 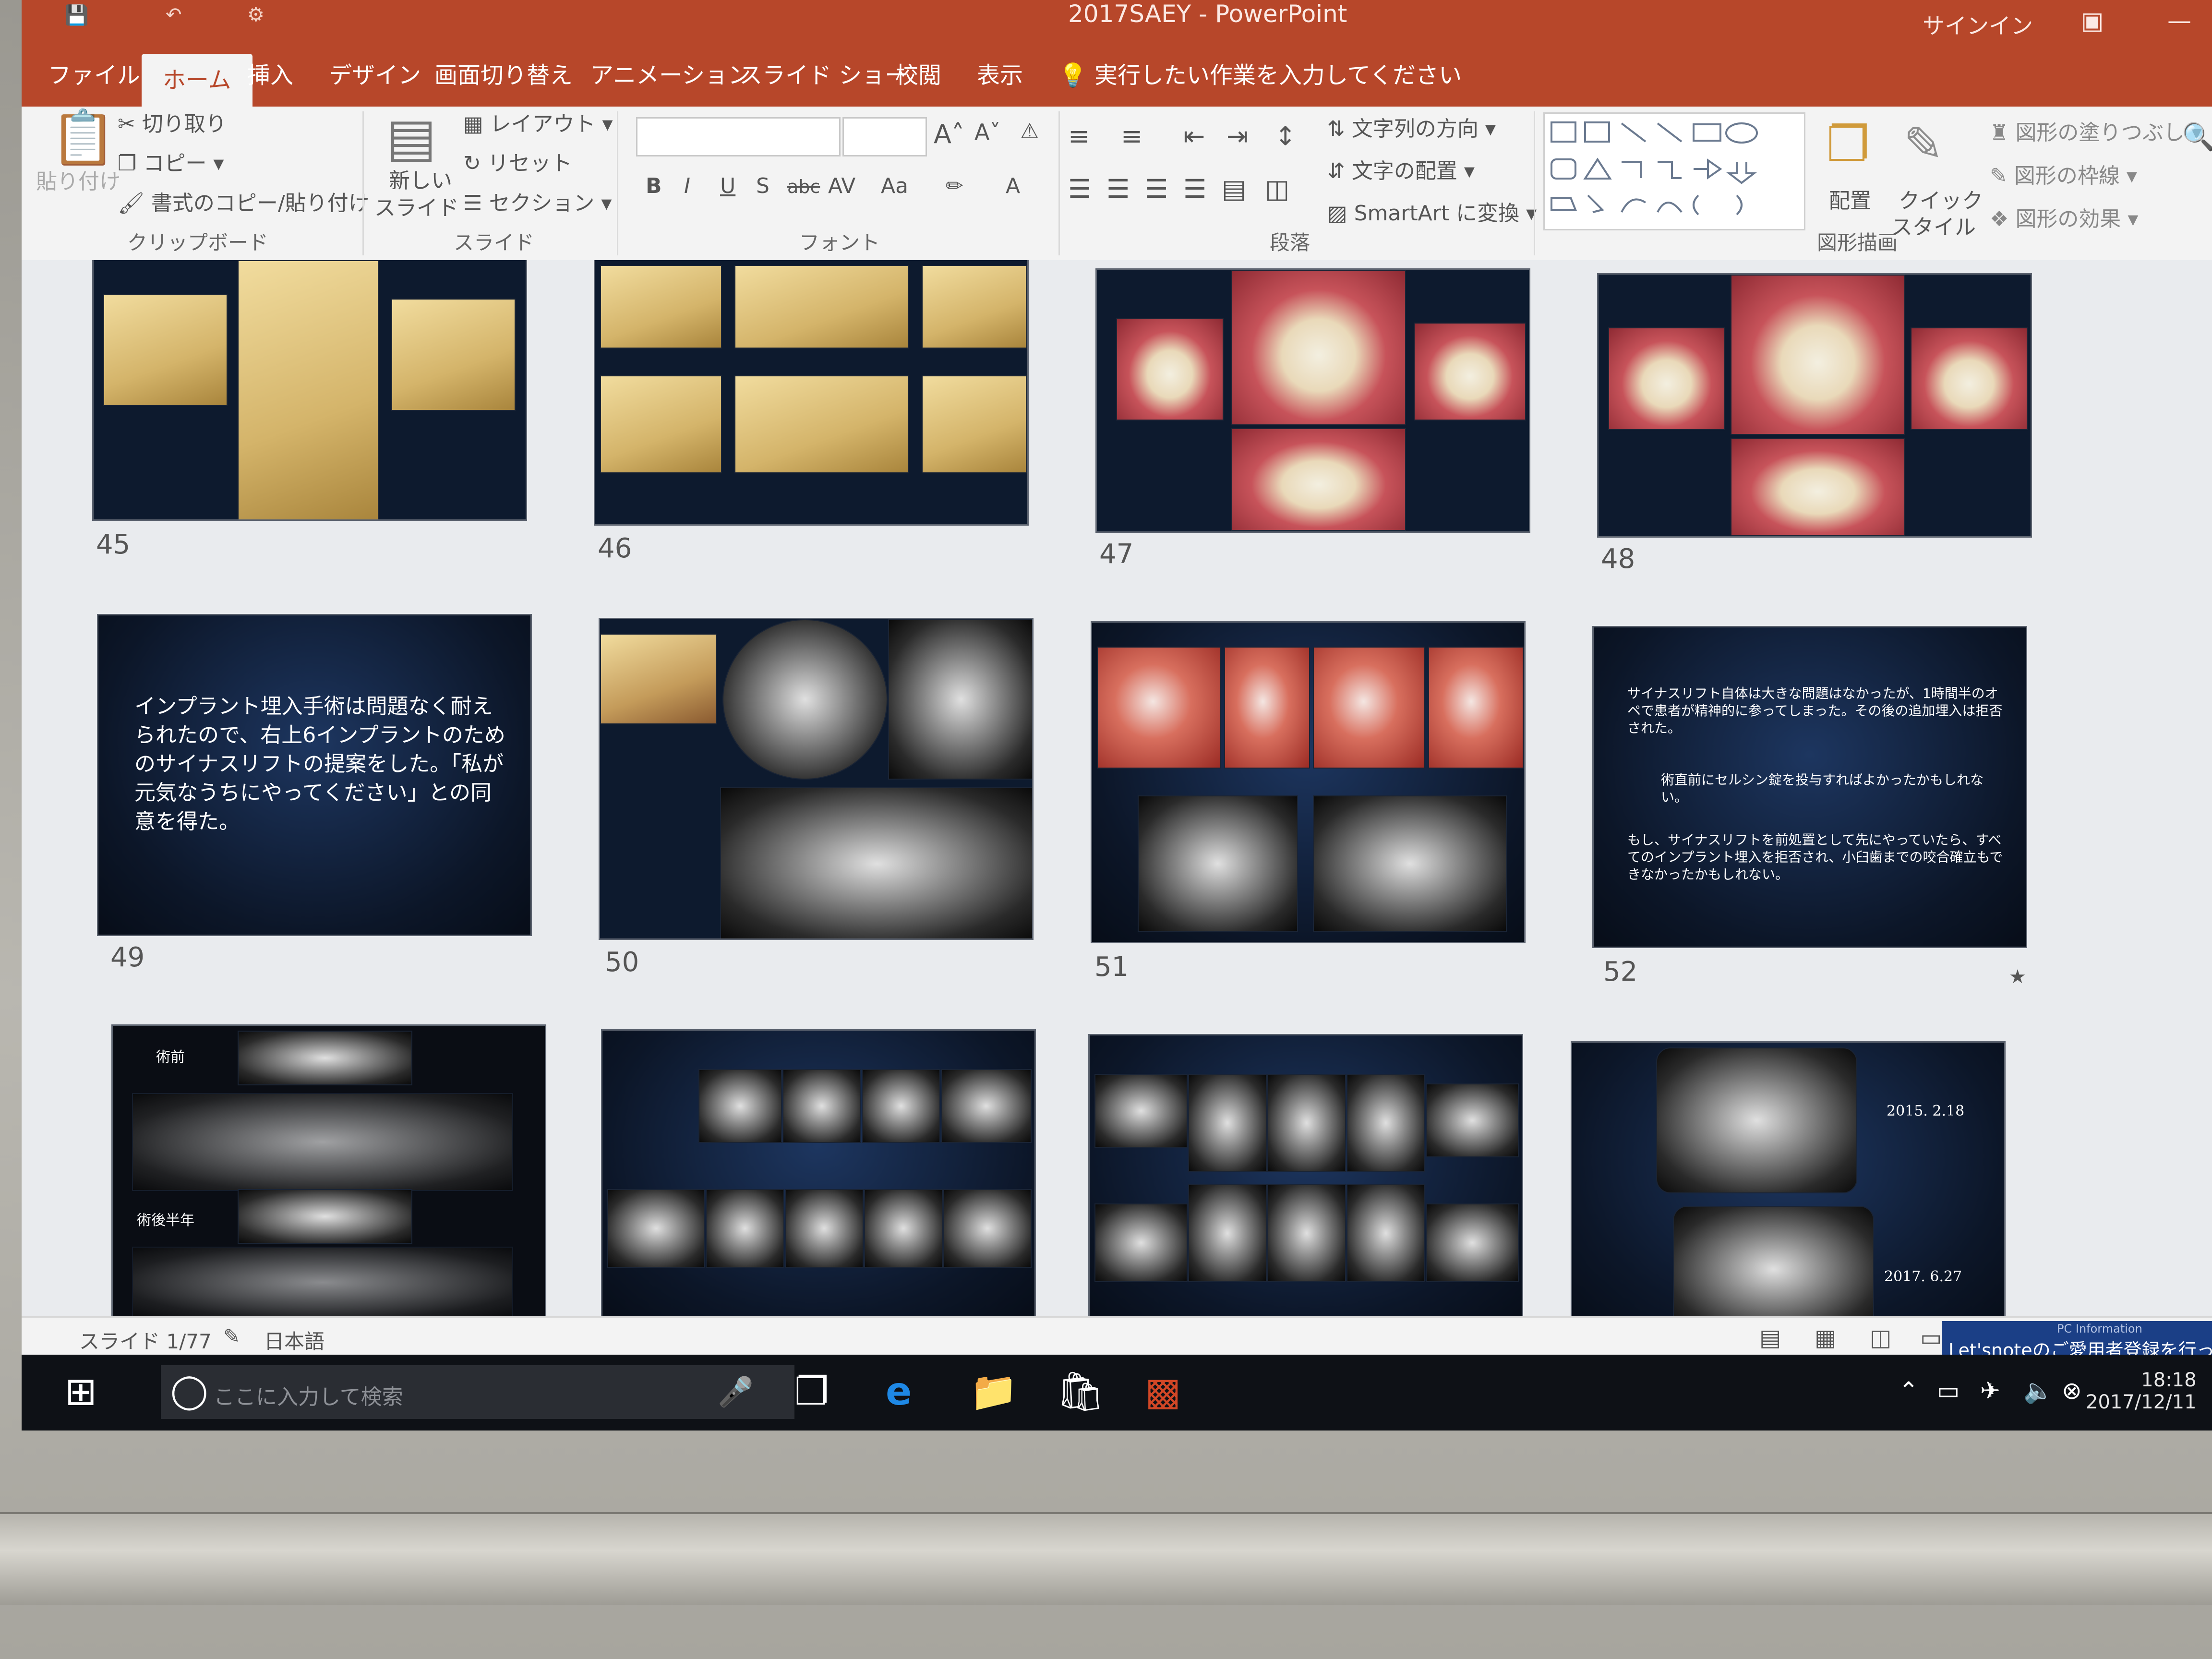 I want to click on edge-icon: e, so click(x=899, y=1391).